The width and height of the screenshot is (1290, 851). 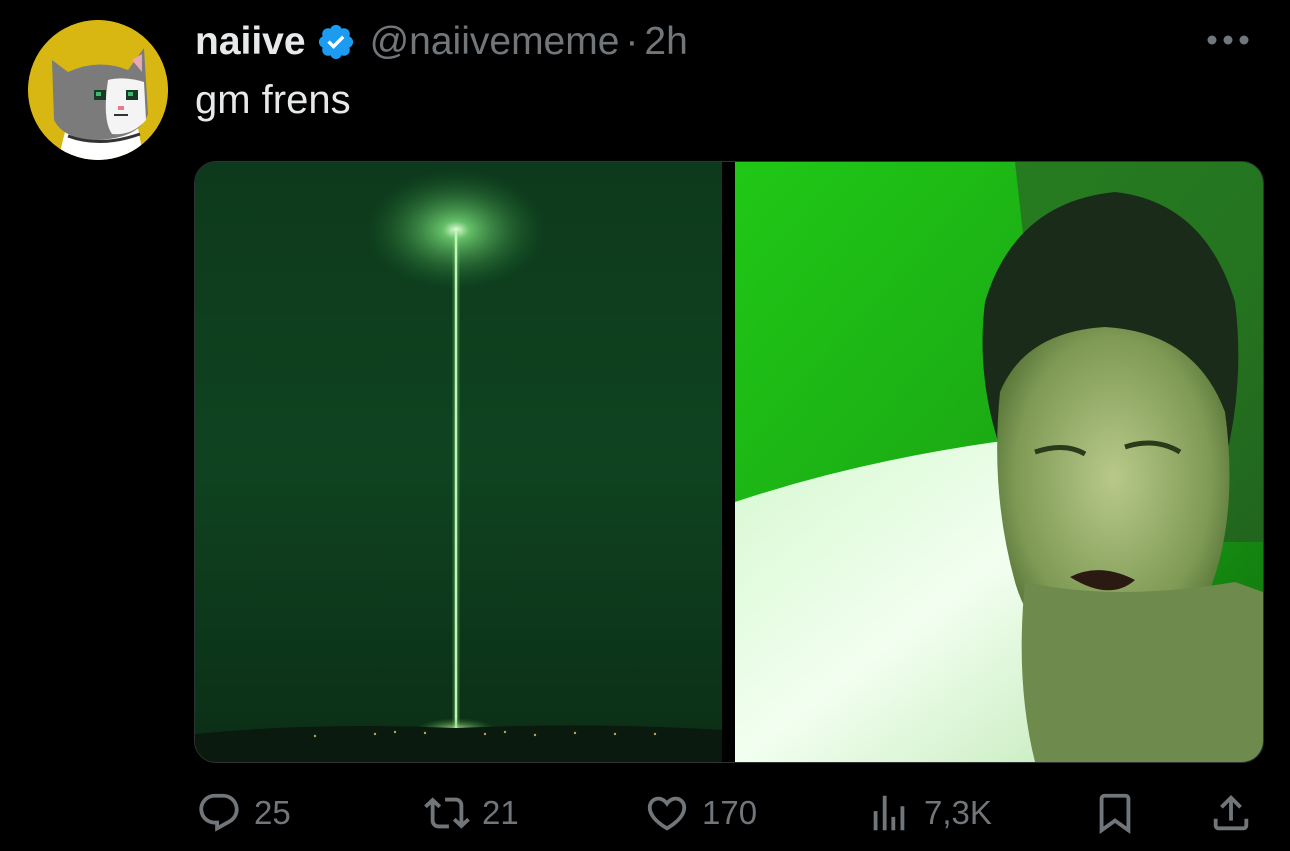 I want to click on timestamp: 2h, so click(x=665, y=42).